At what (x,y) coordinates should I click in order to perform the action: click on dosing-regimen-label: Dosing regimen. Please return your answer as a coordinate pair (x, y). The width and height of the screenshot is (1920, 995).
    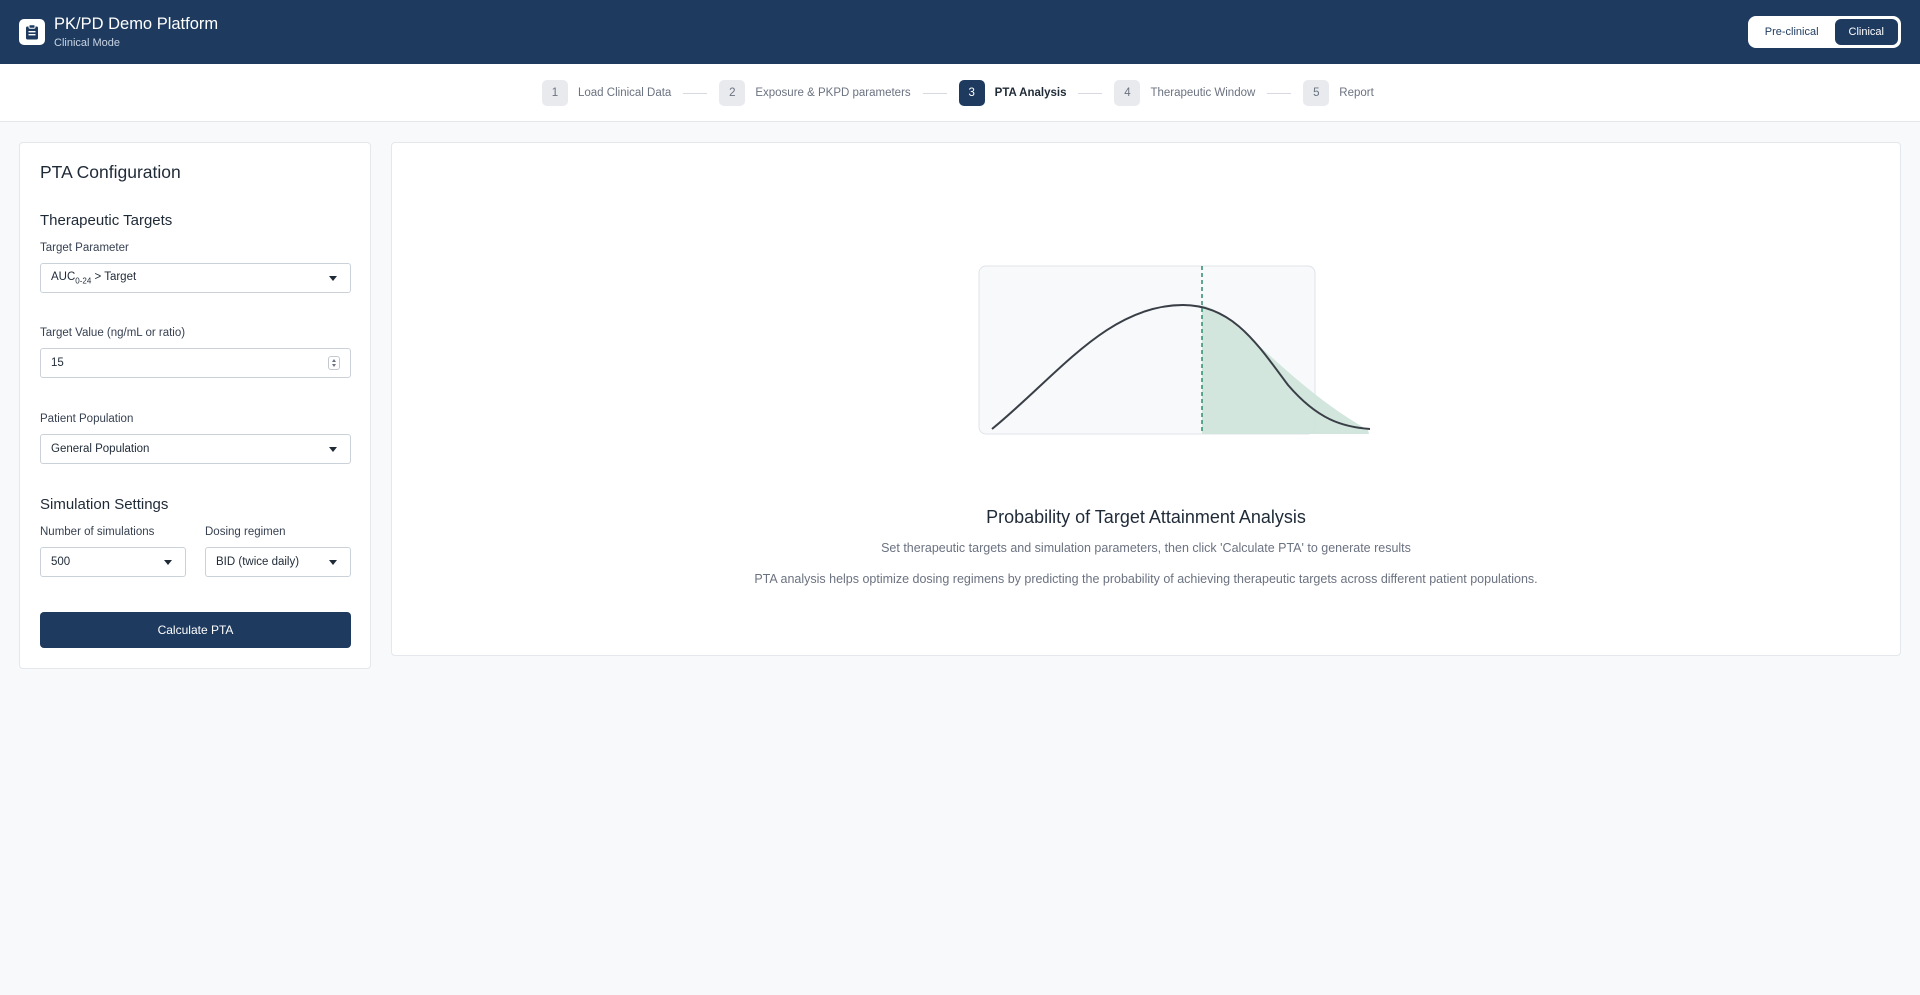
    Looking at the image, I should click on (245, 532).